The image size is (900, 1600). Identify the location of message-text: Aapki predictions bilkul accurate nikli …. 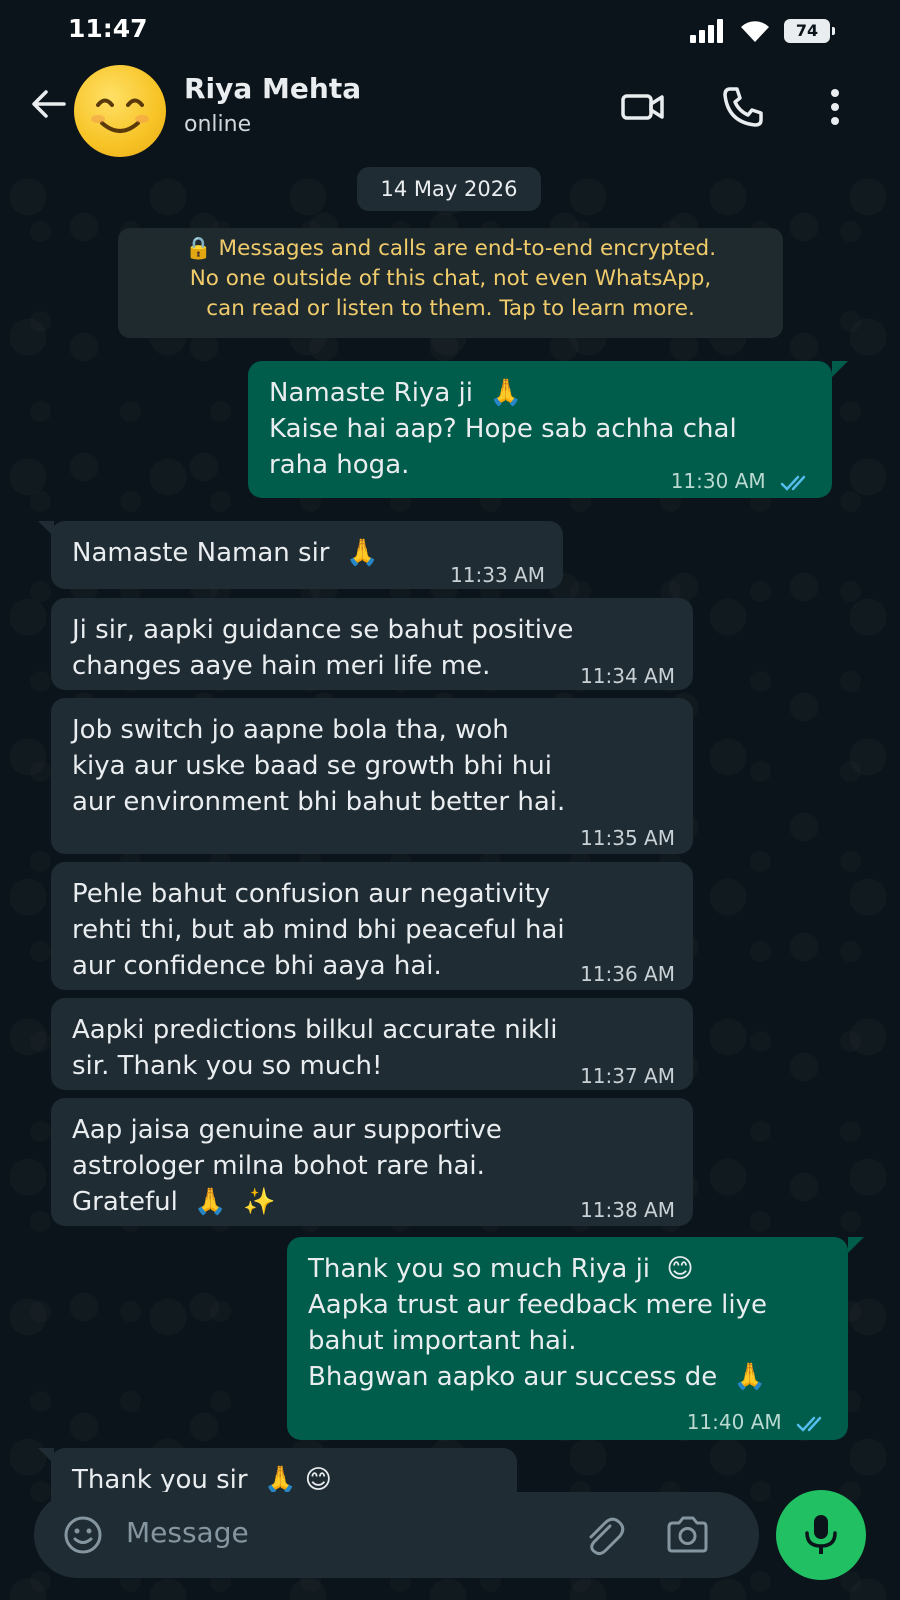
(315, 1048).